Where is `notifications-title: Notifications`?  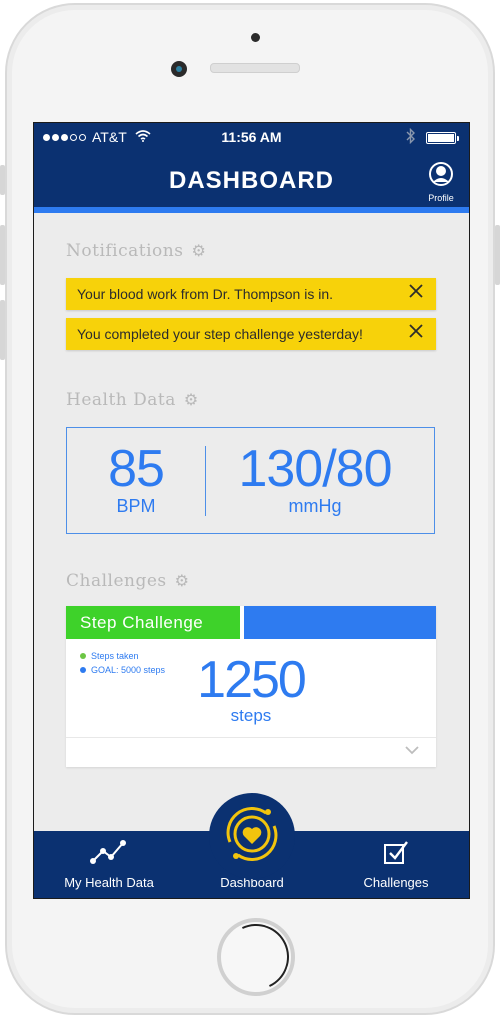
notifications-title: Notifications is located at coordinates (125, 251).